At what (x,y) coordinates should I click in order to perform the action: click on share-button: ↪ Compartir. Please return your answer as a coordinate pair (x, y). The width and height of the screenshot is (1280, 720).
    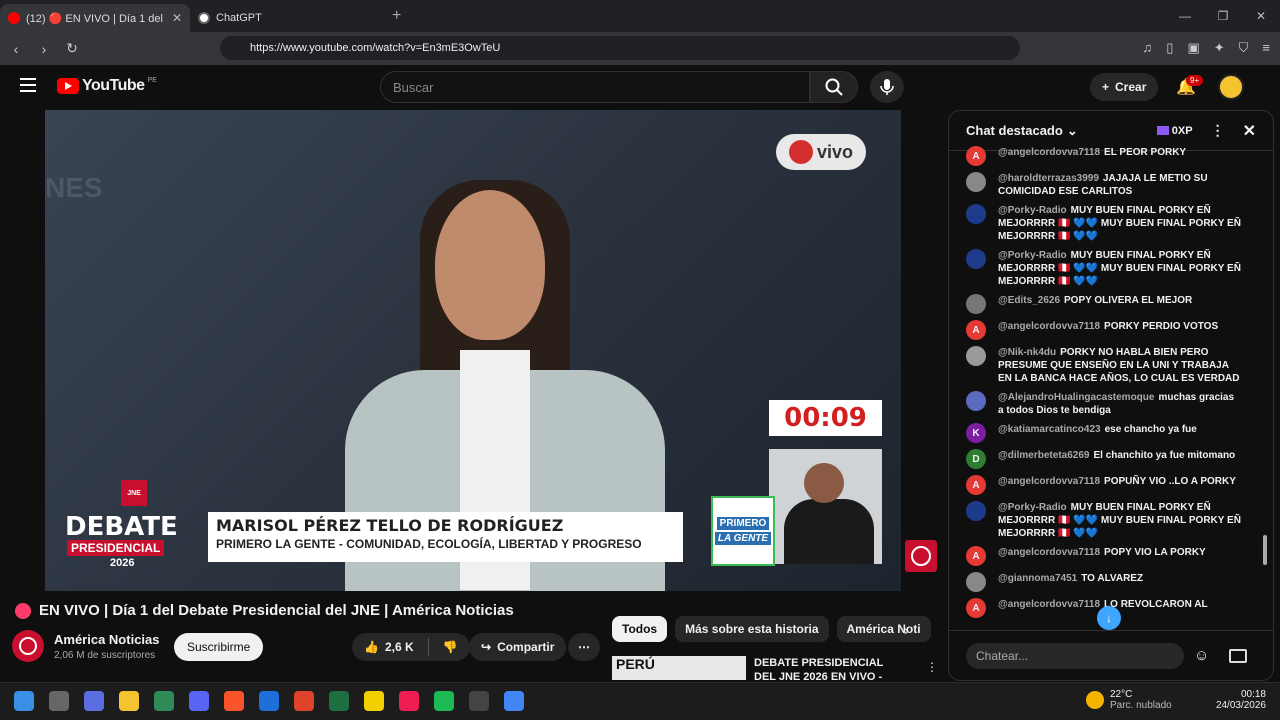
    Looking at the image, I should click on (518, 647).